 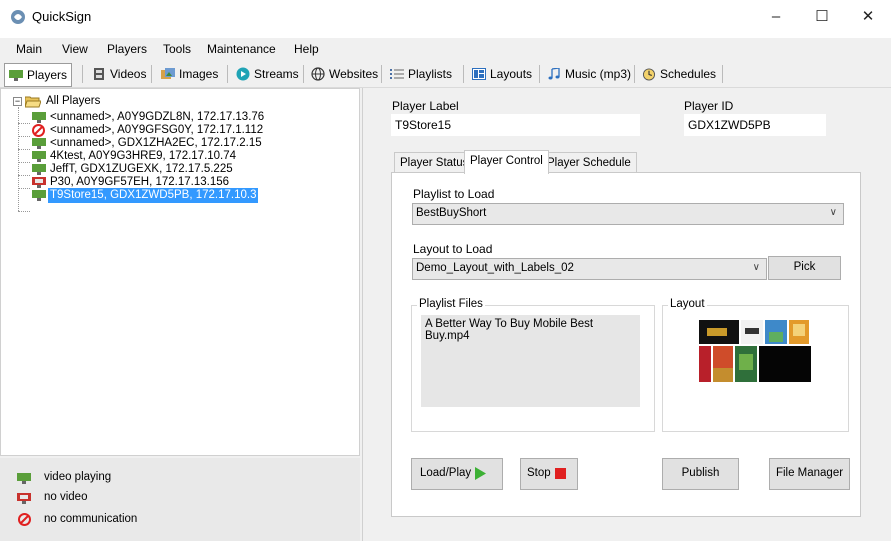 I want to click on tab-player-control: Player Control, so click(x=506, y=162).